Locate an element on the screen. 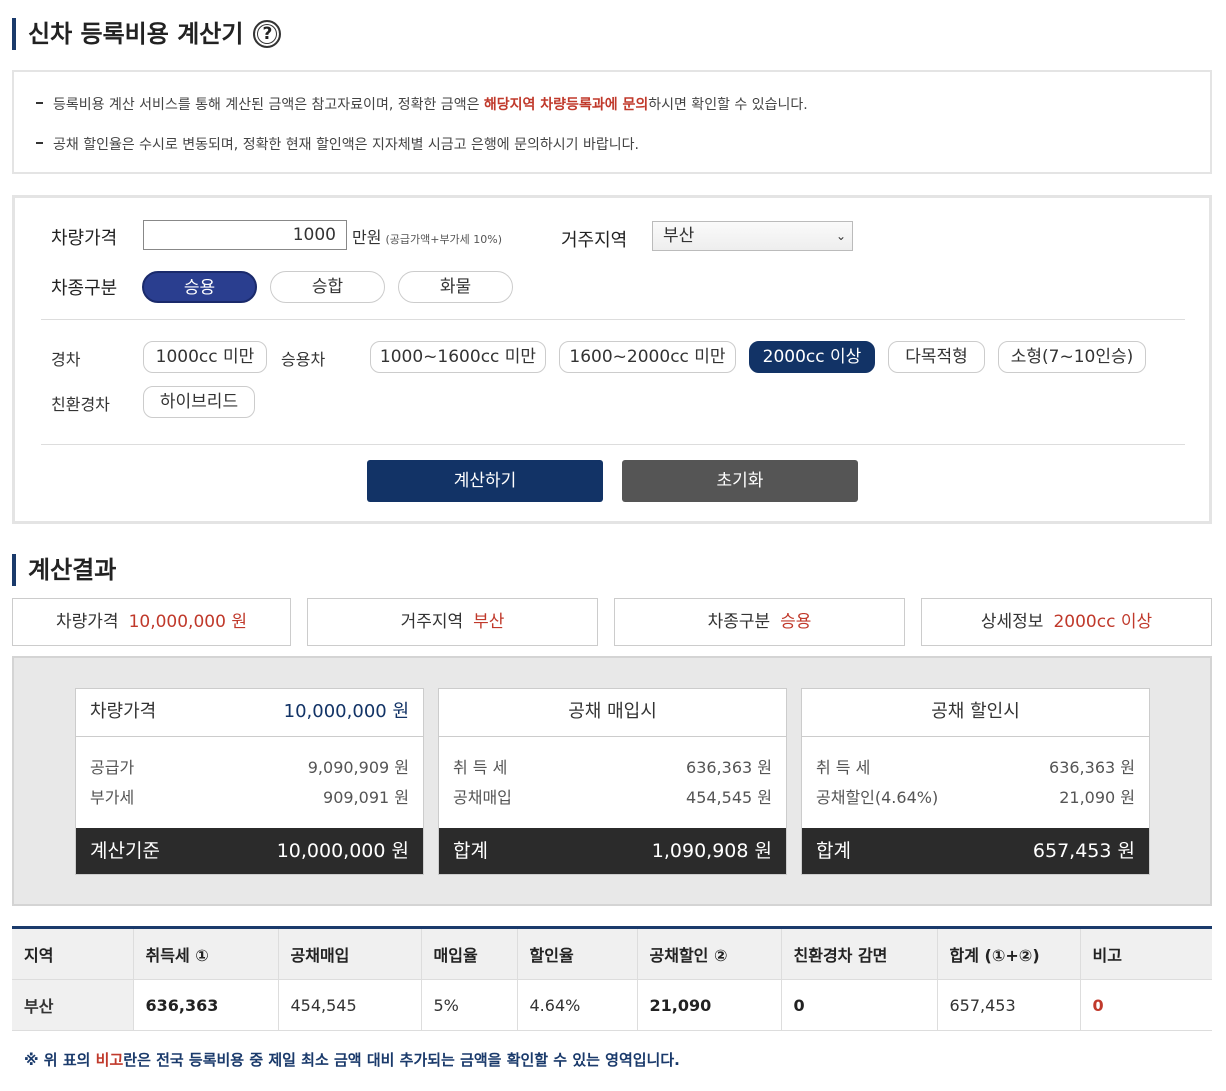  purchase-card-header: 공채 매입시 is located at coordinates (612, 713).